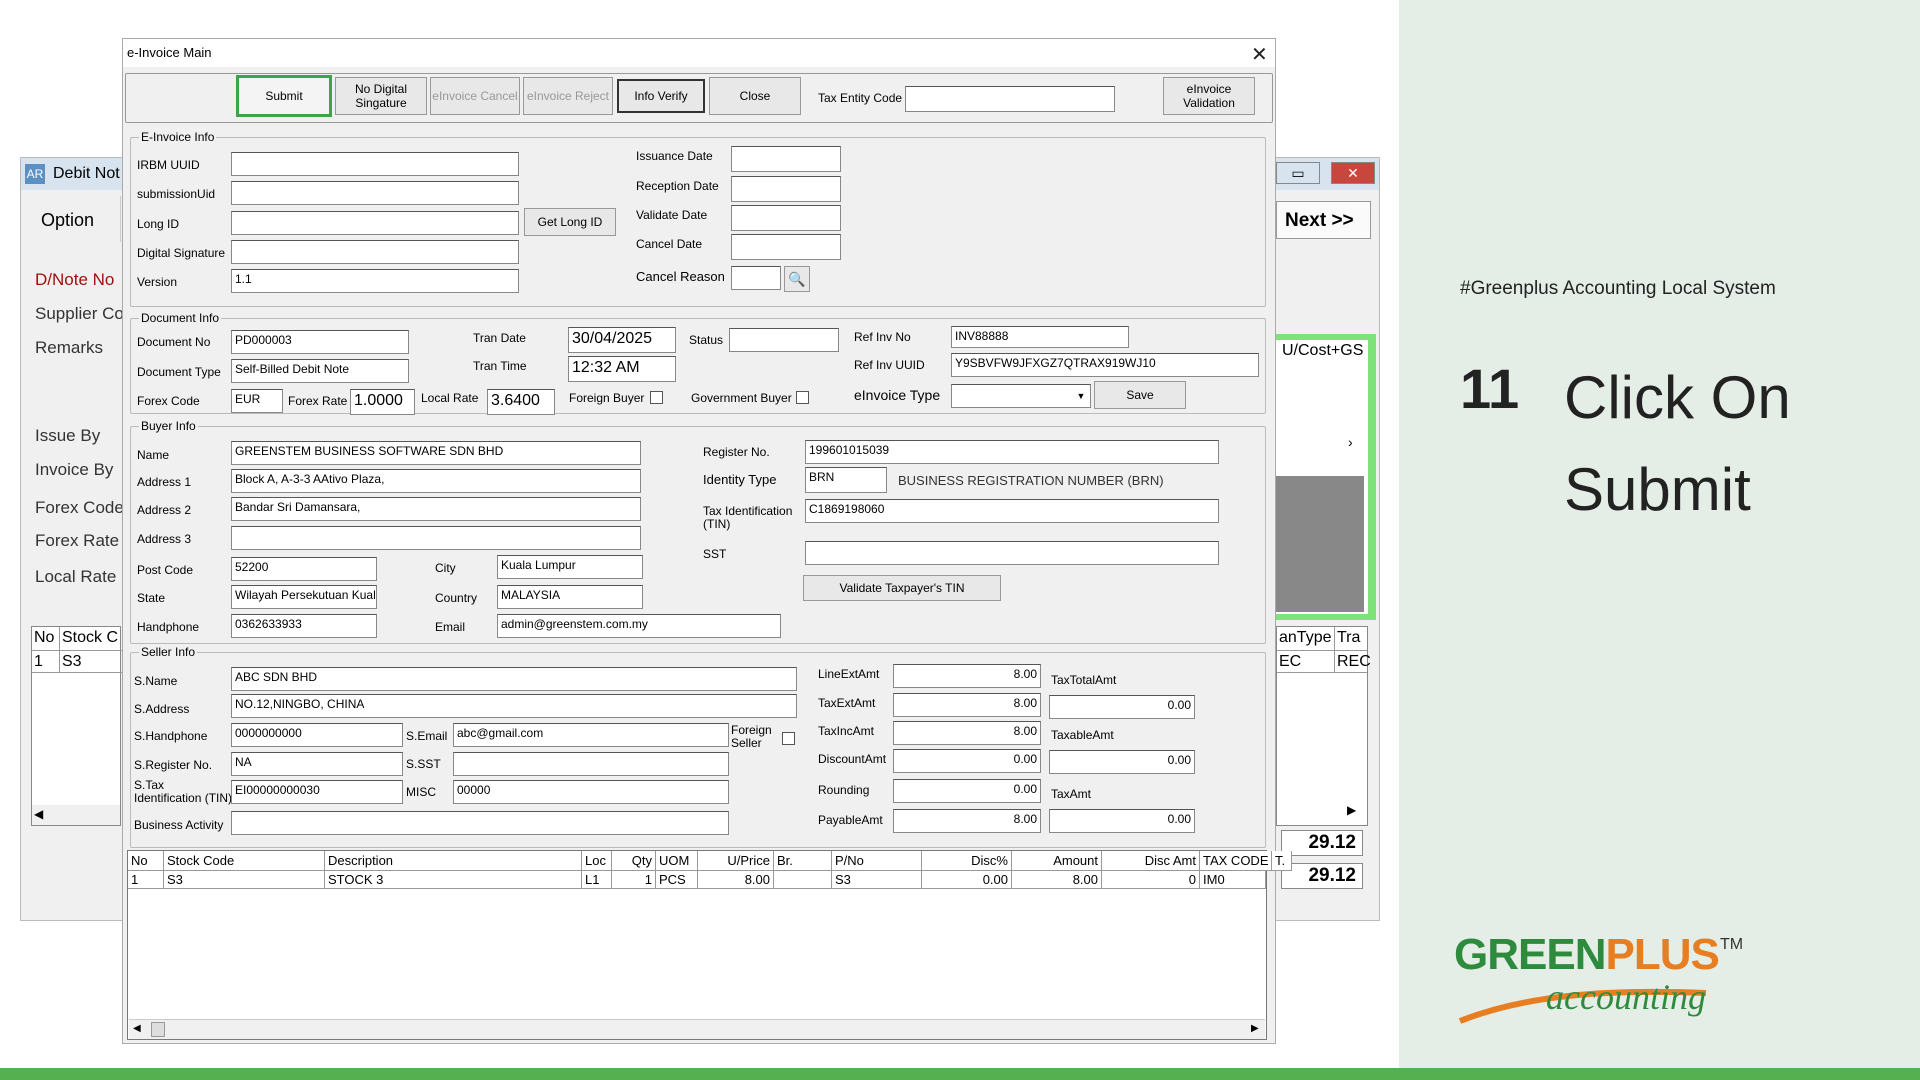  What do you see at coordinates (1122, 762) in the screenshot?
I see `taxable-amt-input: 0.00` at bounding box center [1122, 762].